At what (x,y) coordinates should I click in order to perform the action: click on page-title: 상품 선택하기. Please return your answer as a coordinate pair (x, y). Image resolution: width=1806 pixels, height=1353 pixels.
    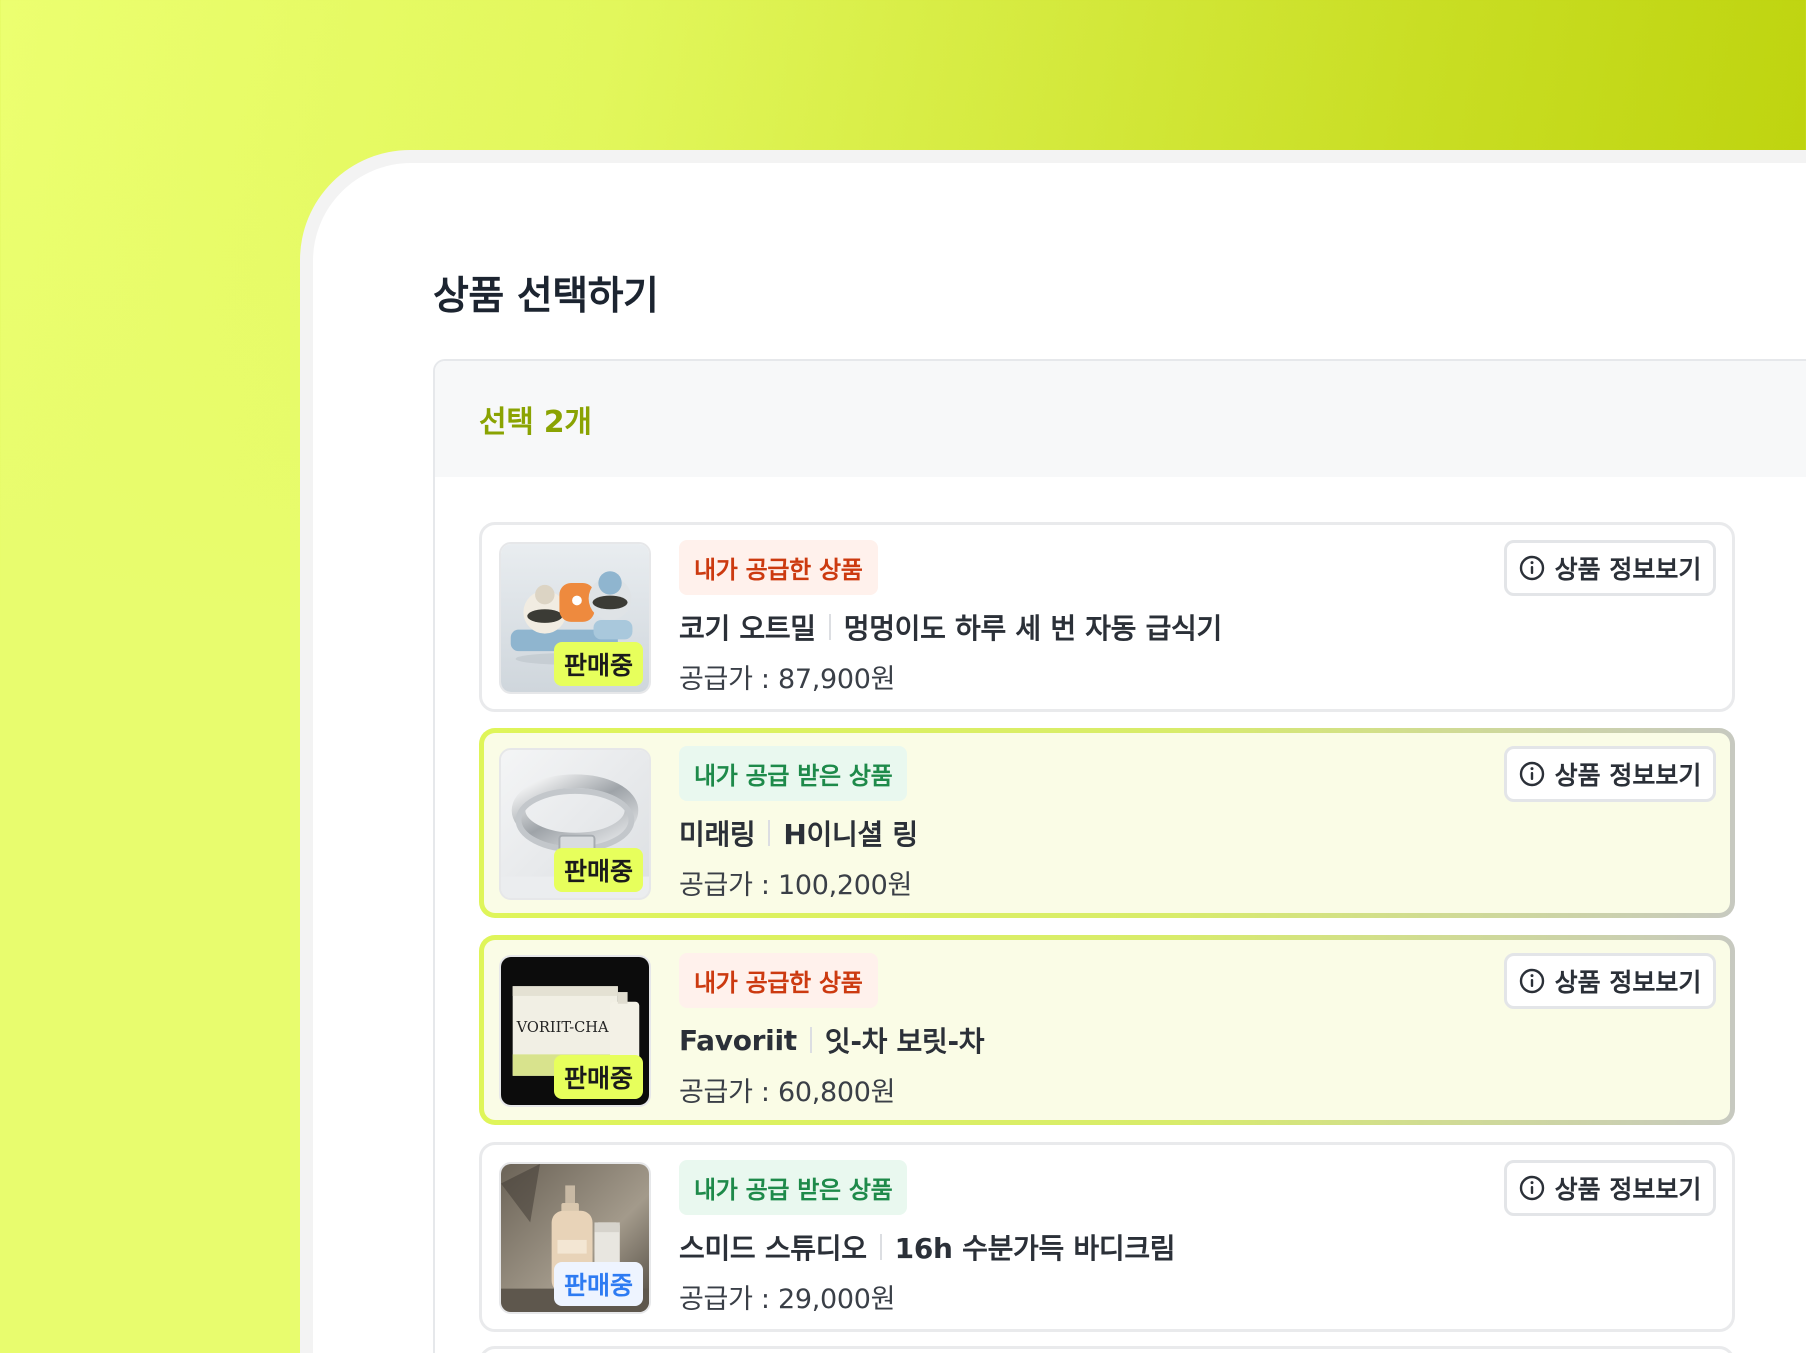
    Looking at the image, I should click on (546, 296).